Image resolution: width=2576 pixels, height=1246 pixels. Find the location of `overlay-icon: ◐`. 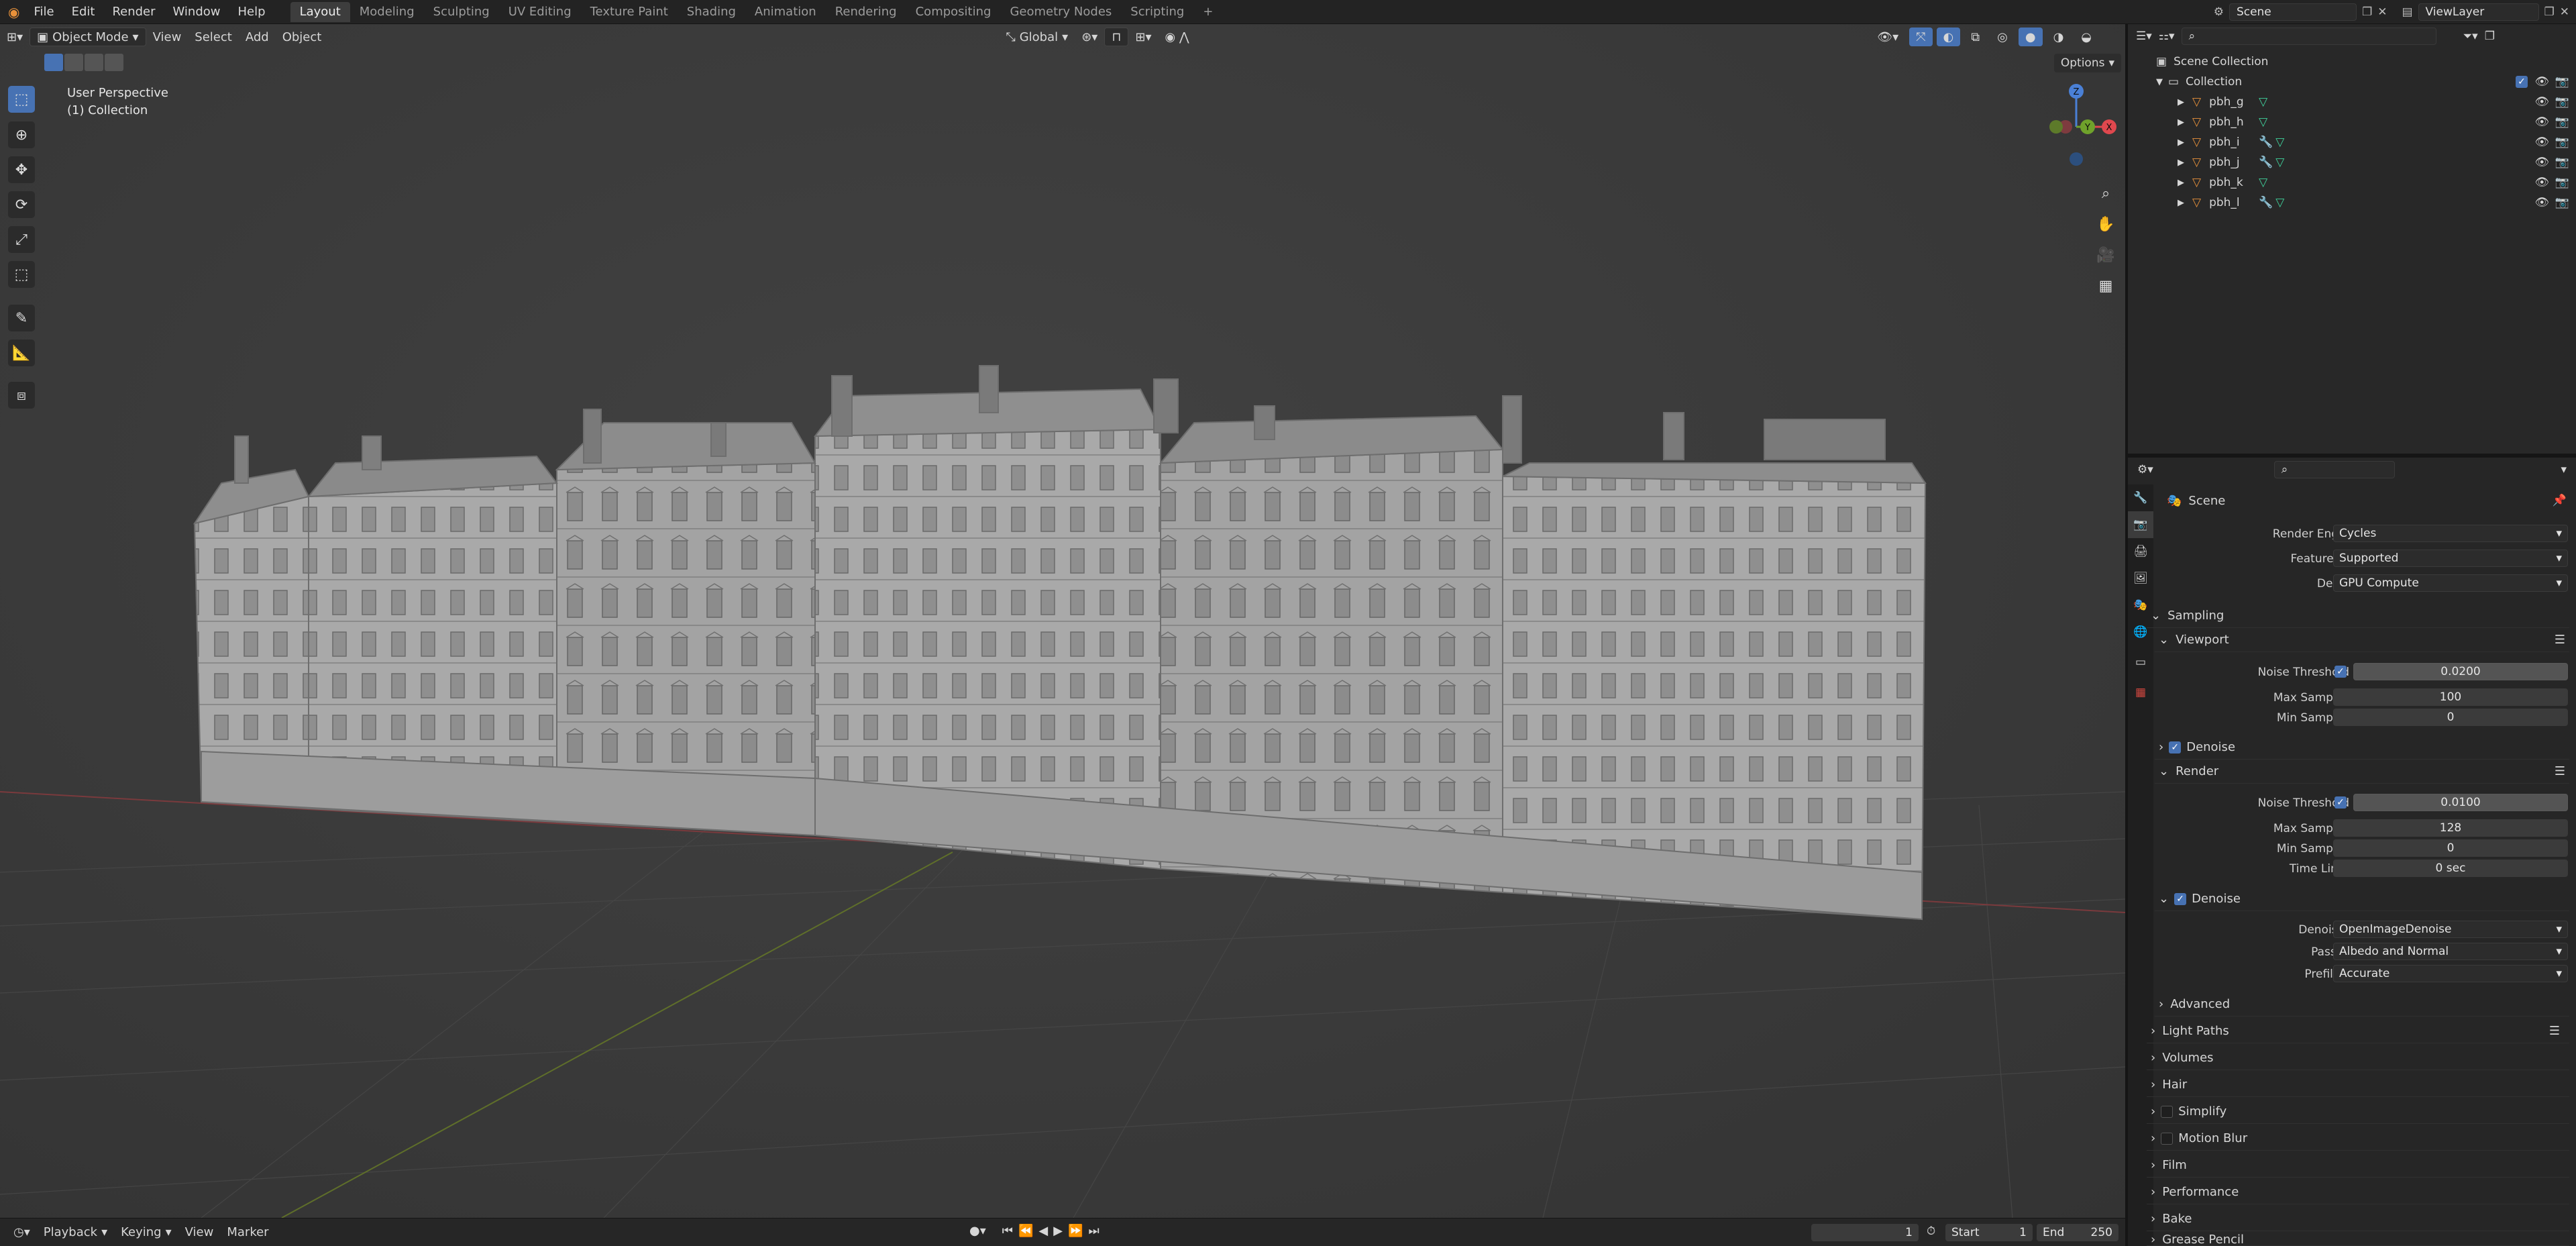

overlay-icon: ◐ is located at coordinates (1948, 37).